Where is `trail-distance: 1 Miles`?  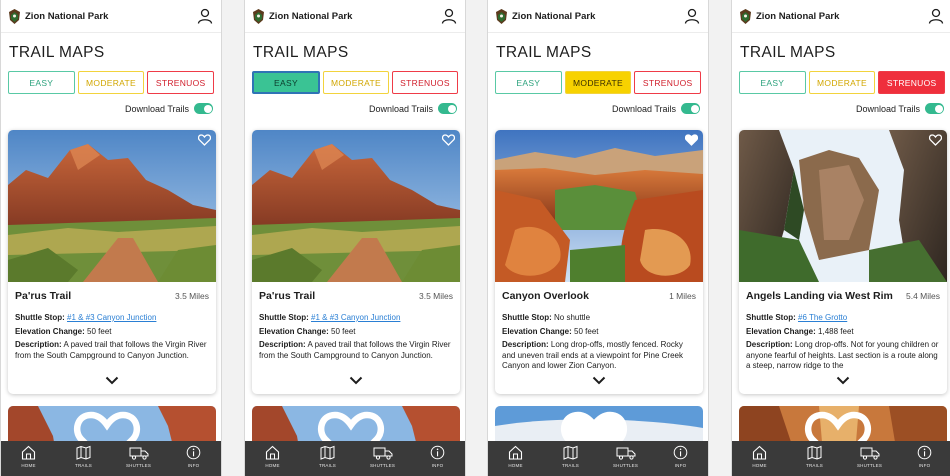 trail-distance: 1 Miles is located at coordinates (682, 296).